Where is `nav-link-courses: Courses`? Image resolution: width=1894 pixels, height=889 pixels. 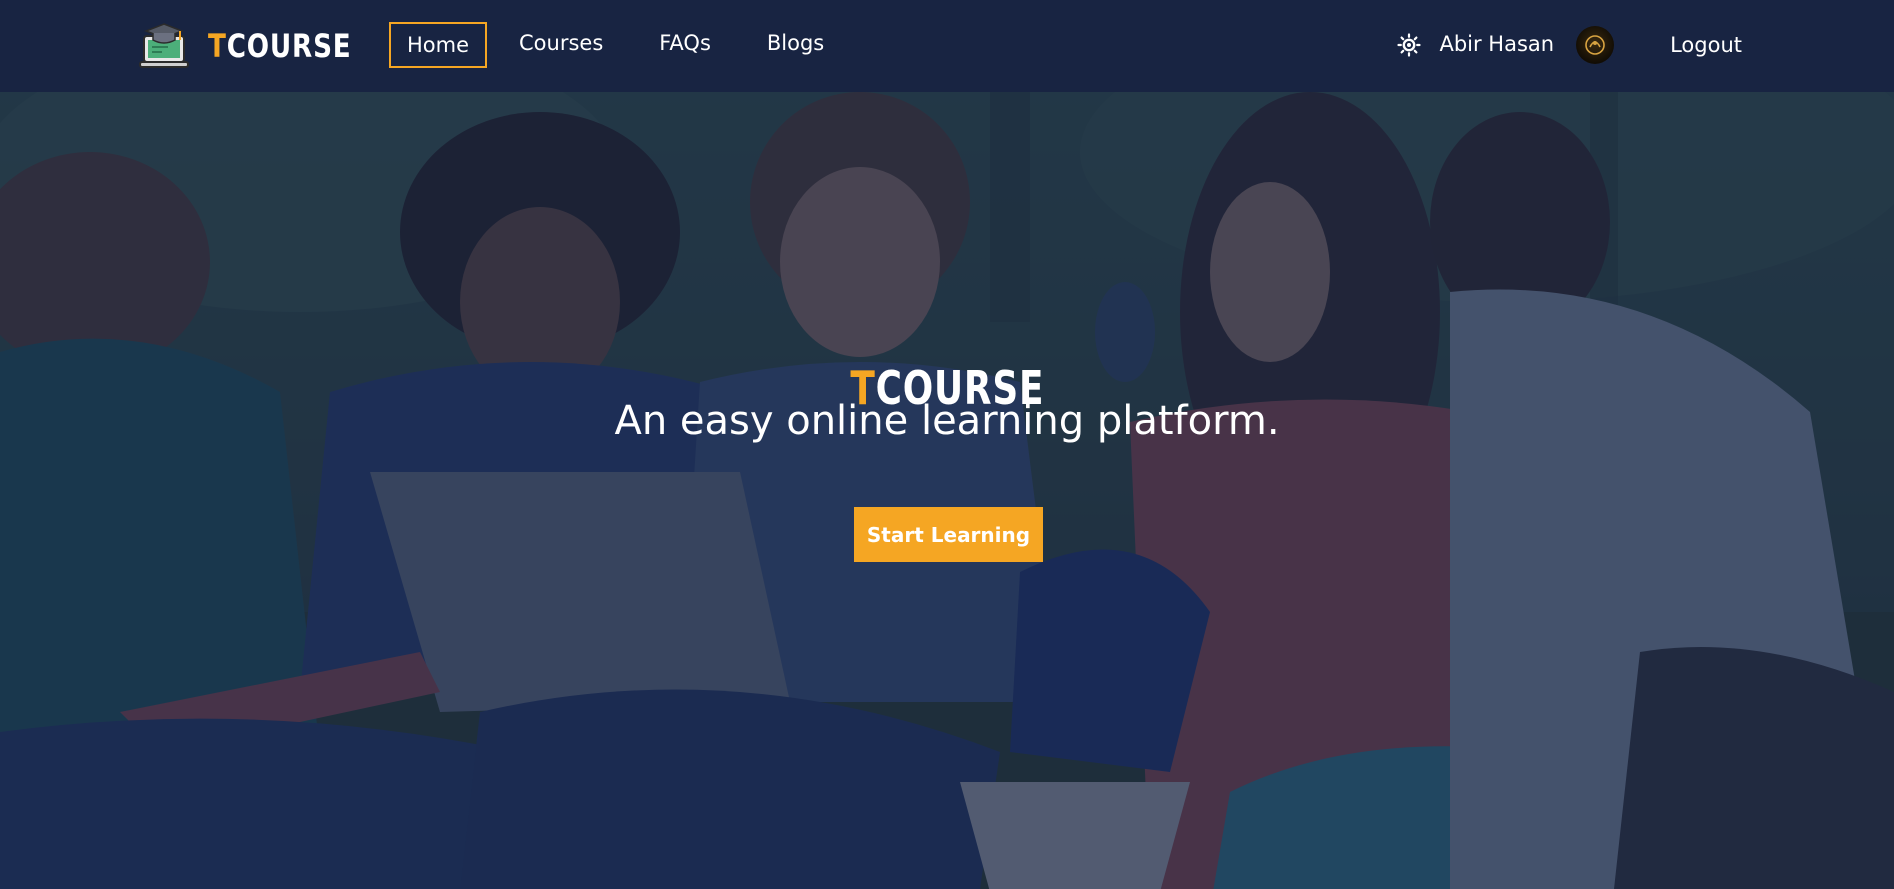 nav-link-courses: Courses is located at coordinates (561, 43).